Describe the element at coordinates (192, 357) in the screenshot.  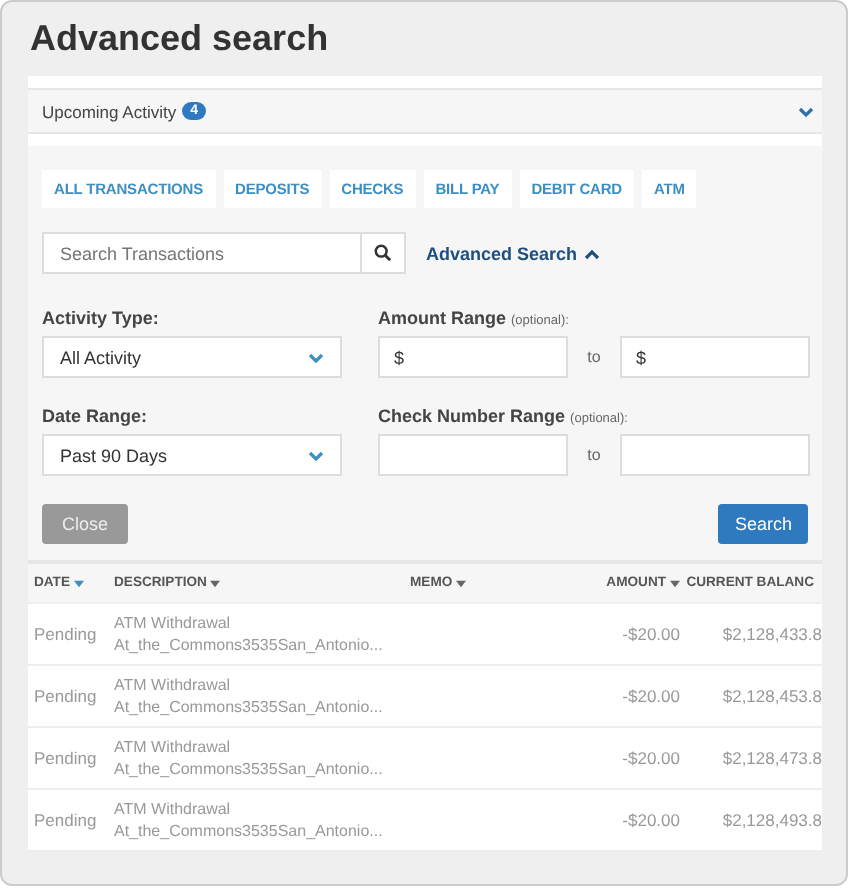
I see `dropdown: All Activity` at that location.